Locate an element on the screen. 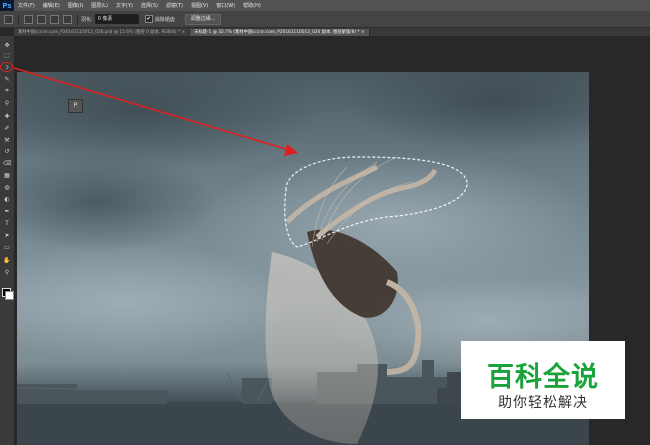 Image resolution: width=650 pixels, height=445 pixels. gradient-tool-icon: ▦ is located at coordinates (7, 175).